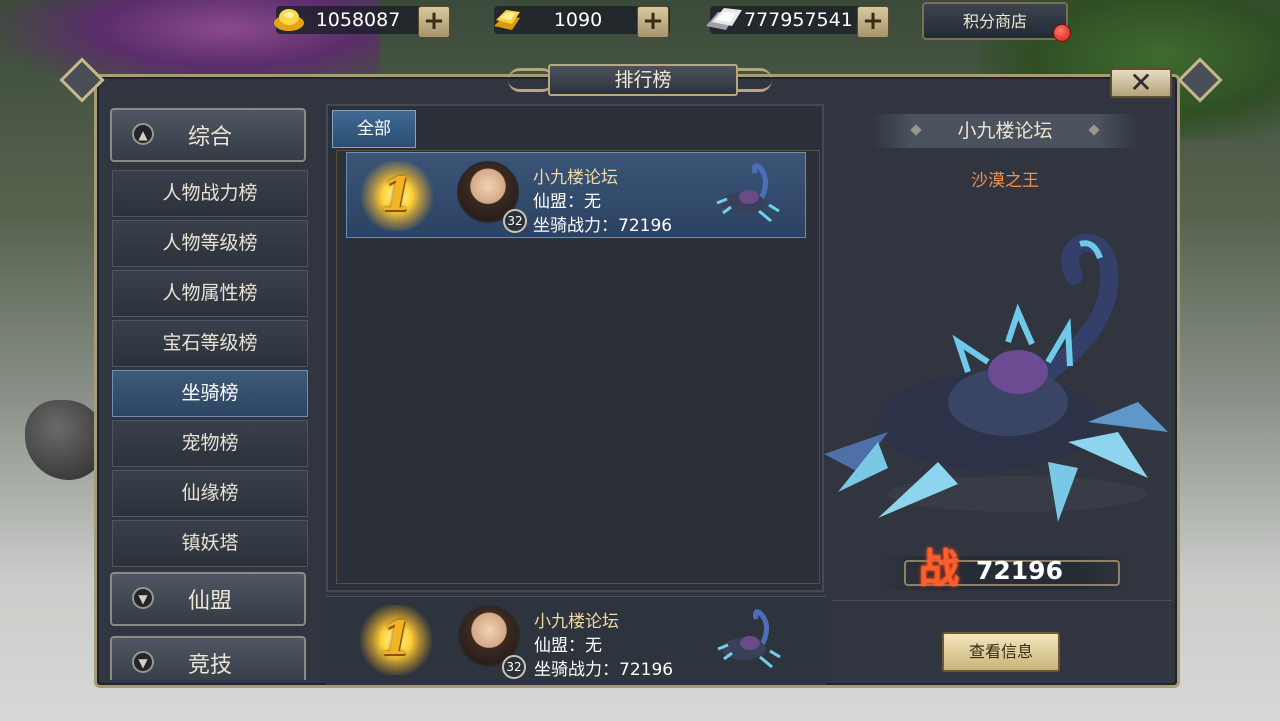 The image size is (1280, 721). Describe the element at coordinates (653, 22) in the screenshot. I see `add-ingot-button: +` at that location.